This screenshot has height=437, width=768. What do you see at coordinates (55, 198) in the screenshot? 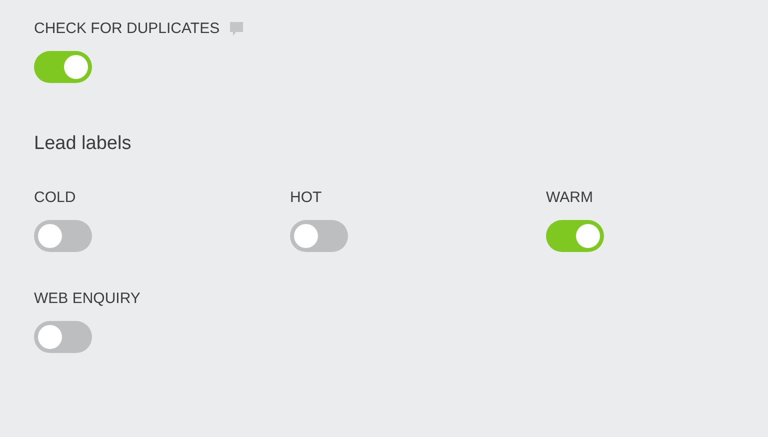
I see `setting-label: COLD` at bounding box center [55, 198].